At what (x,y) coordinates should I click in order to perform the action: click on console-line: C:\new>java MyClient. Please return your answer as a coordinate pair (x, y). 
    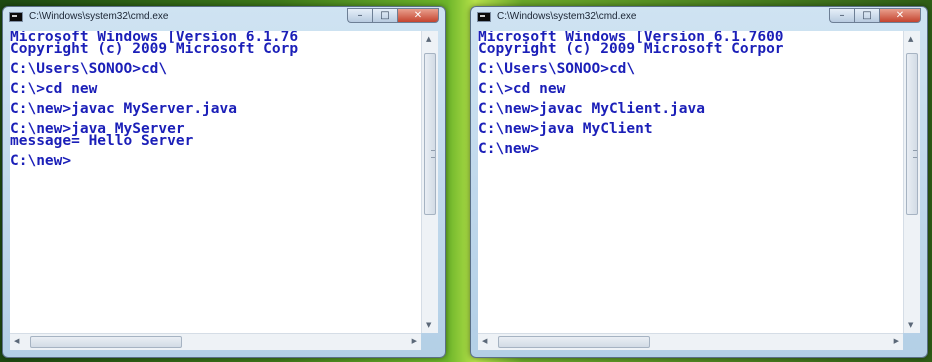
    Looking at the image, I should click on (565, 129).